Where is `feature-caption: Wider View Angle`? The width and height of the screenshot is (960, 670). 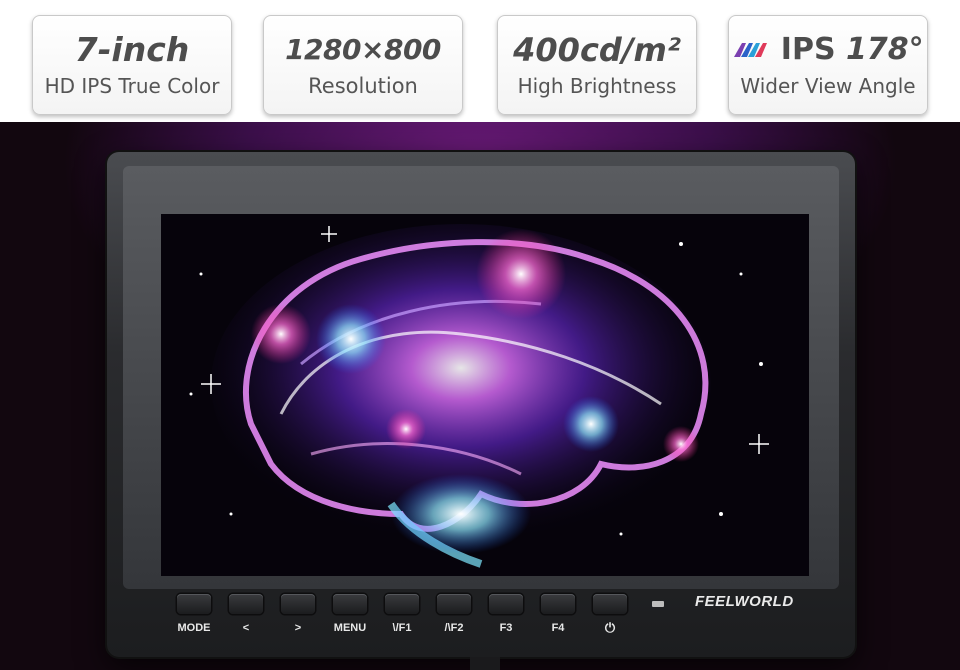 feature-caption: Wider View Angle is located at coordinates (828, 86).